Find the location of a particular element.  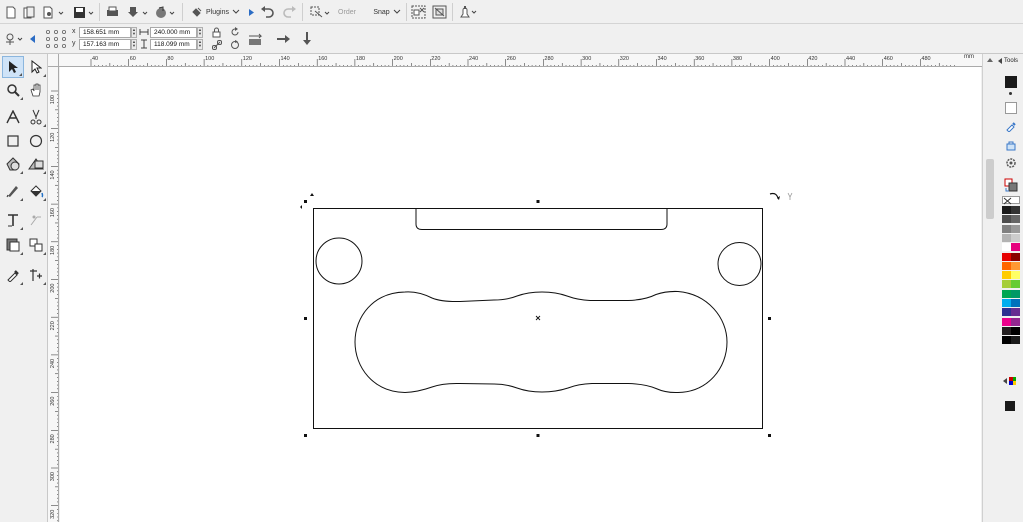

zoom-tool-icon is located at coordinates (13, 90).